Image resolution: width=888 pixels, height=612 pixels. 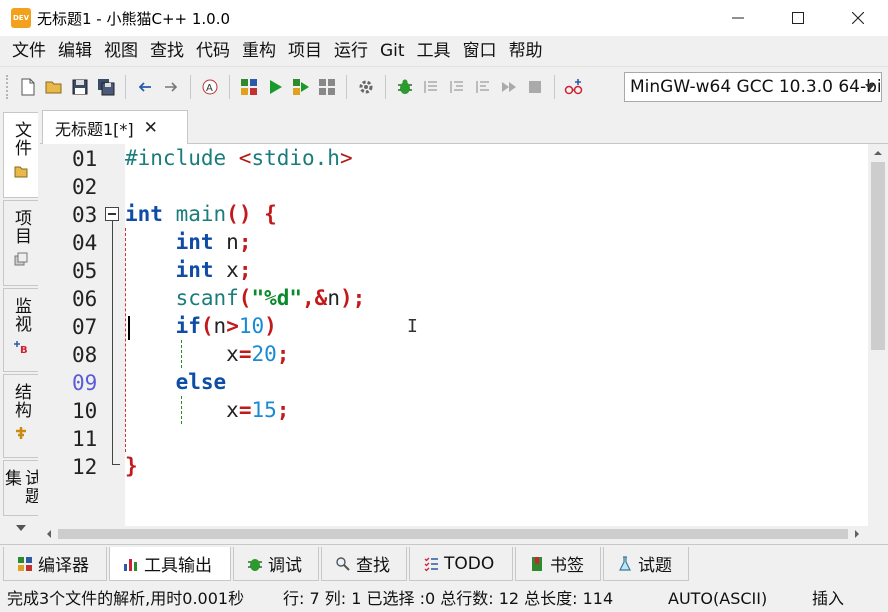 I want to click on step-over-icon, so click(x=430, y=86).